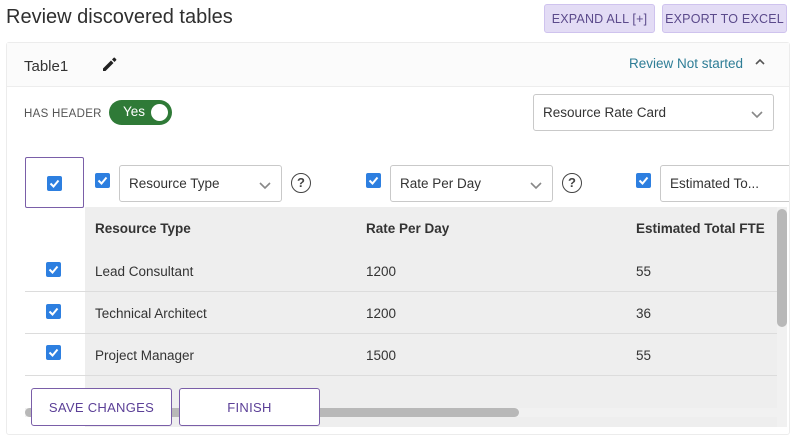  Describe the element at coordinates (249, 407) in the screenshot. I see `finish-button: FINISH` at that location.